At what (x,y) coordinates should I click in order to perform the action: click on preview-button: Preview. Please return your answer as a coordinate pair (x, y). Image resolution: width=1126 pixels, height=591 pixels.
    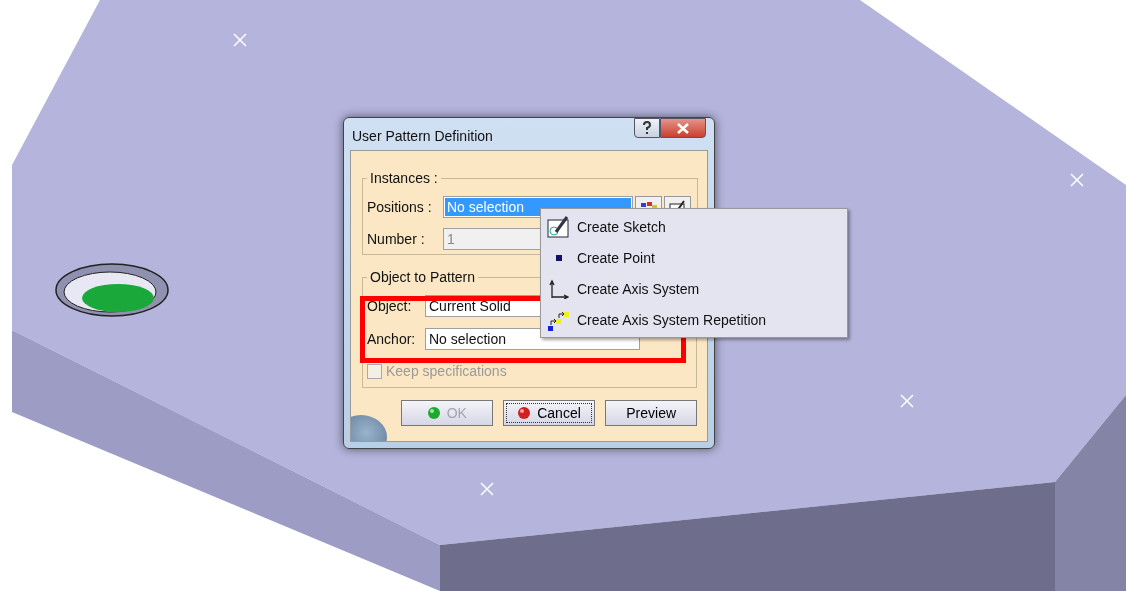
    Looking at the image, I should click on (651, 413).